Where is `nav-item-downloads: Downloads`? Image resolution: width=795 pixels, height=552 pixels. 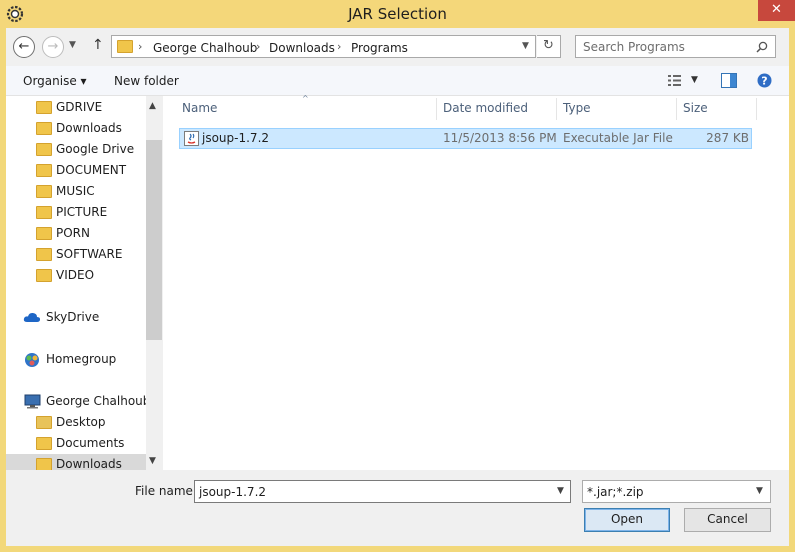 nav-item-downloads: Downloads is located at coordinates (81, 128).